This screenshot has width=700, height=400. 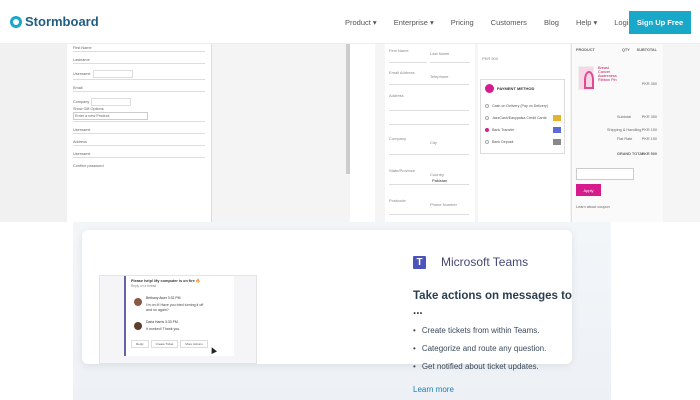 What do you see at coordinates (439, 180) in the screenshot?
I see `country-value: Pakistan` at bounding box center [439, 180].